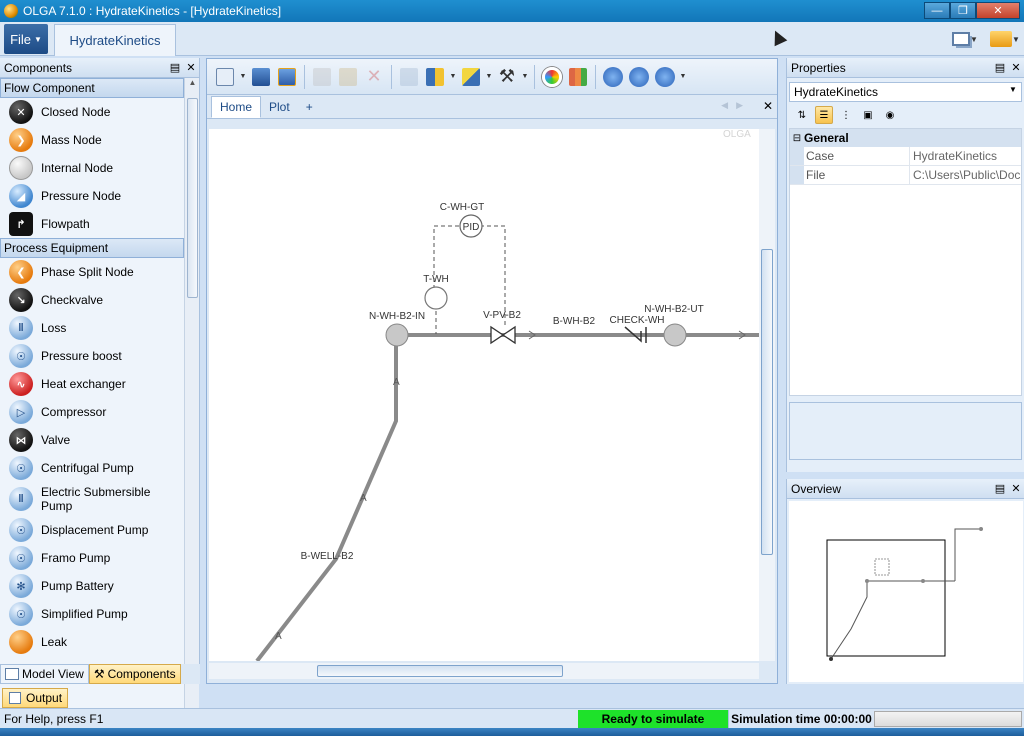 Image resolution: width=1024 pixels, height=736 pixels. What do you see at coordinates (363, 498) in the screenshot?
I see `flow-marker: A` at bounding box center [363, 498].